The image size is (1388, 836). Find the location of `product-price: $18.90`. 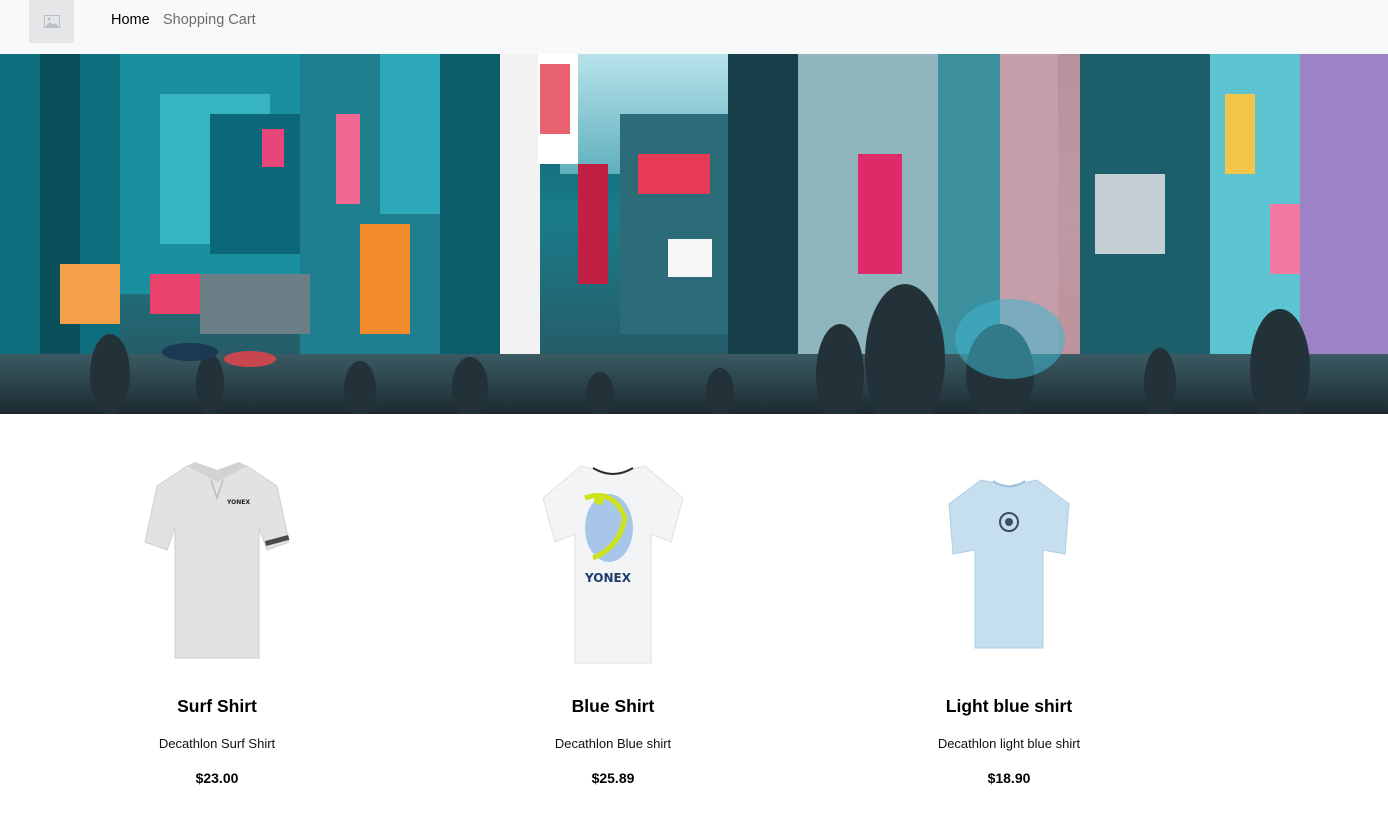

product-price: $18.90 is located at coordinates (1009, 778).